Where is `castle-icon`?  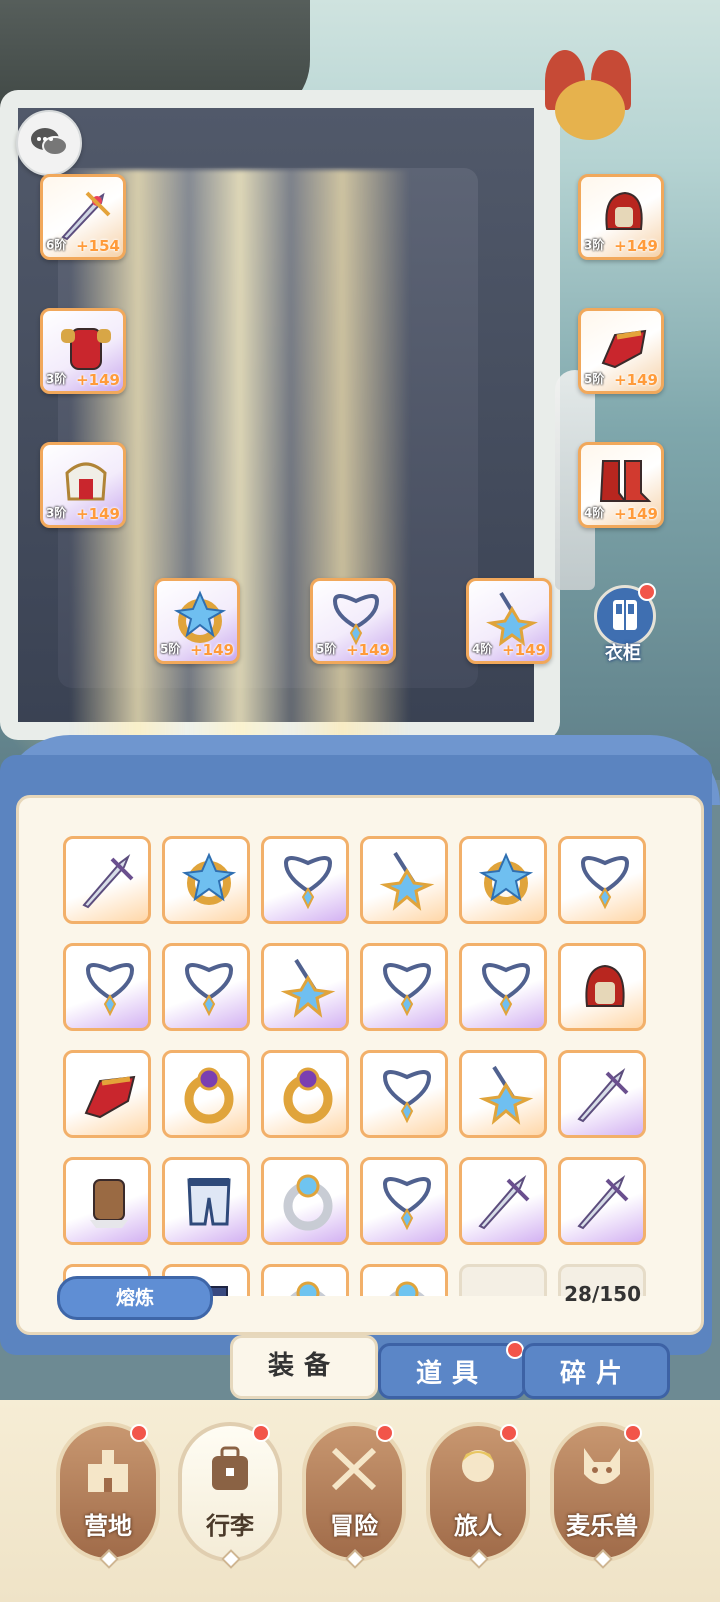
castle-icon is located at coordinates (108, 1471).